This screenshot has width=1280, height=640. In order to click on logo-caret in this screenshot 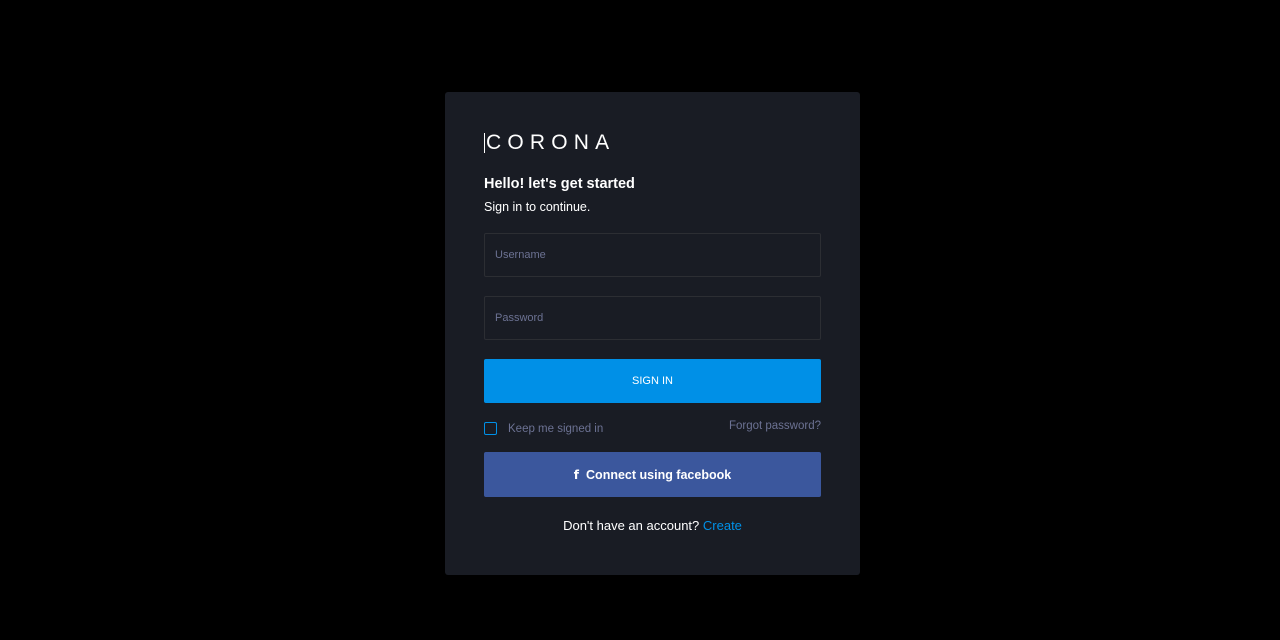, I will do `click(484, 143)`.